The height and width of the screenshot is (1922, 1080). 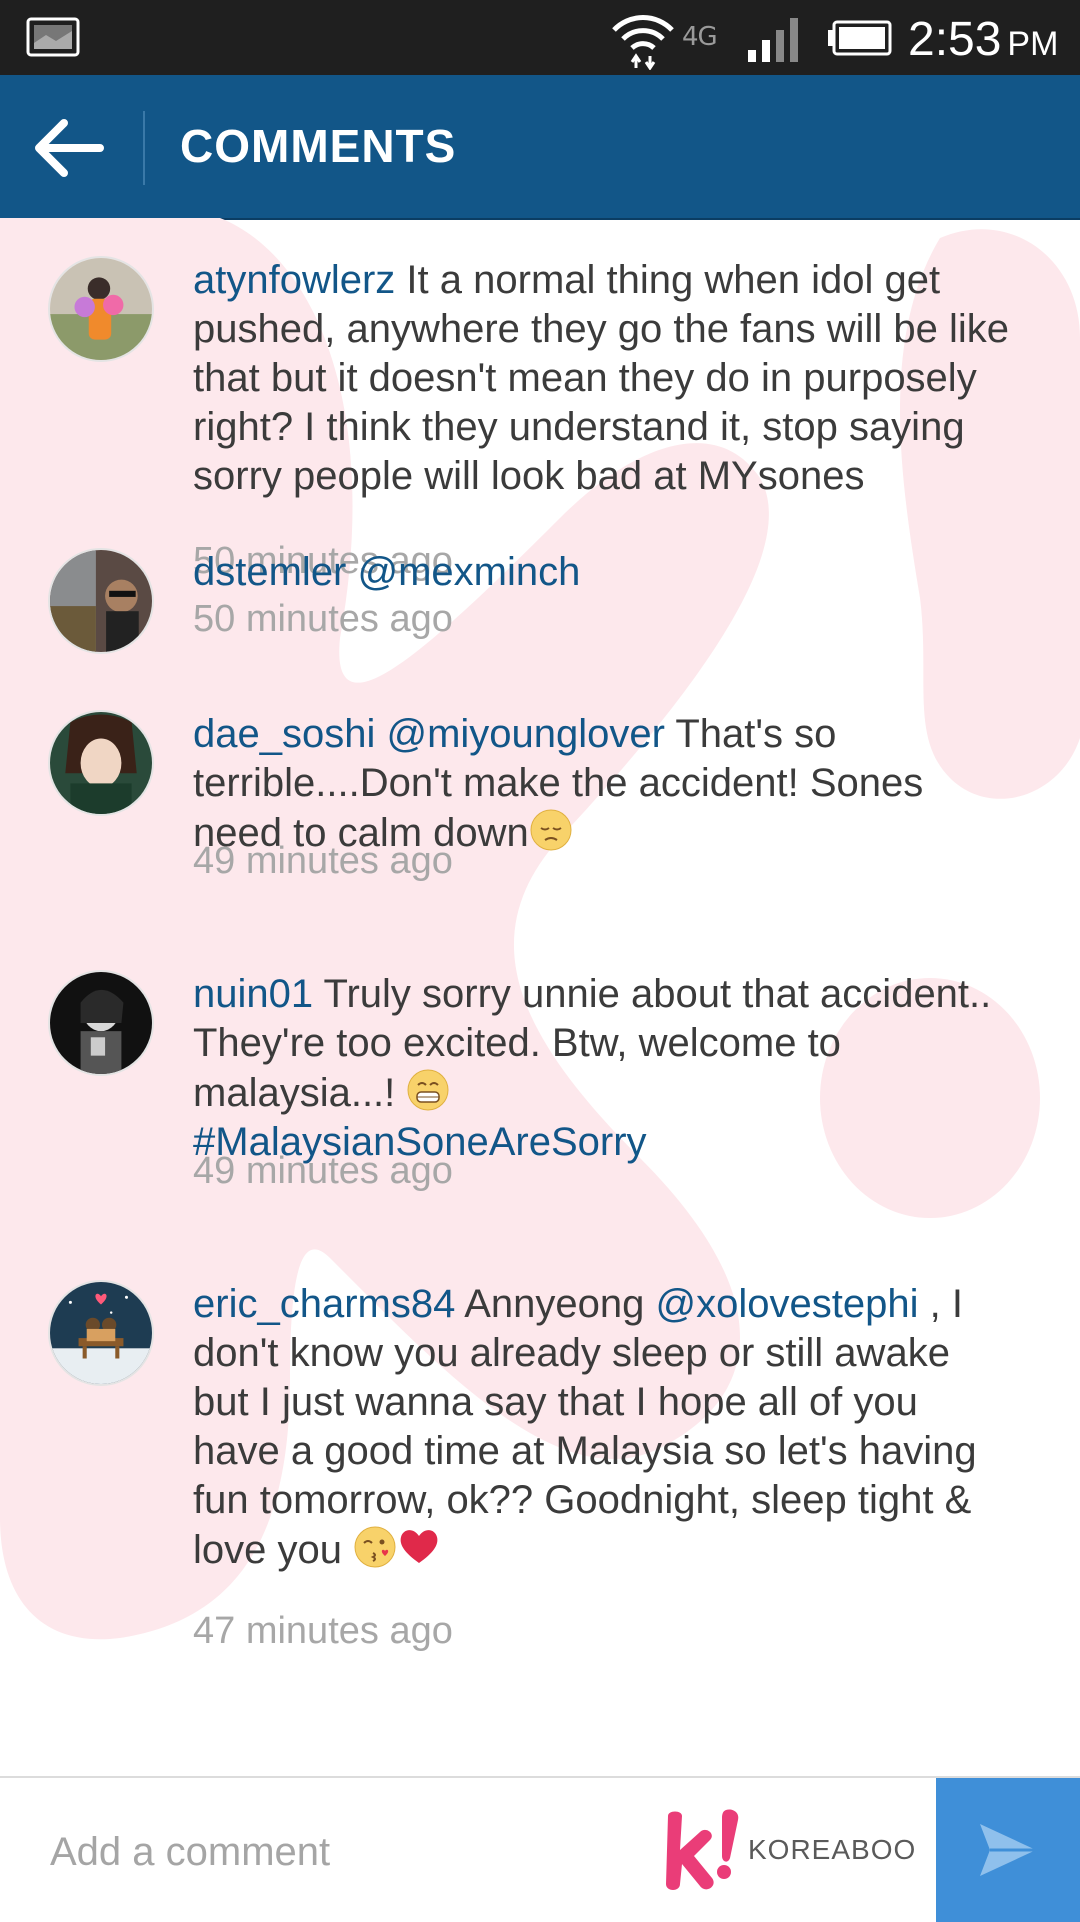 What do you see at coordinates (144, 148) in the screenshot?
I see `header-divider` at bounding box center [144, 148].